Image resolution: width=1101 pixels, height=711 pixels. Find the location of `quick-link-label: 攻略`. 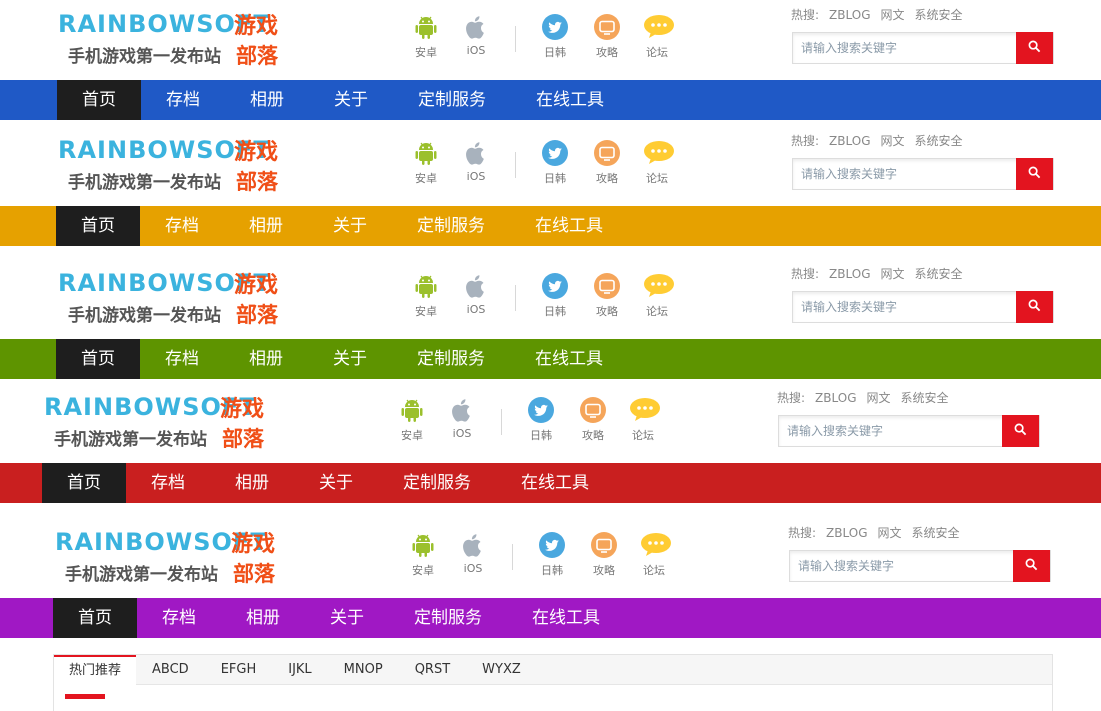

quick-link-label: 攻略 is located at coordinates (607, 52).